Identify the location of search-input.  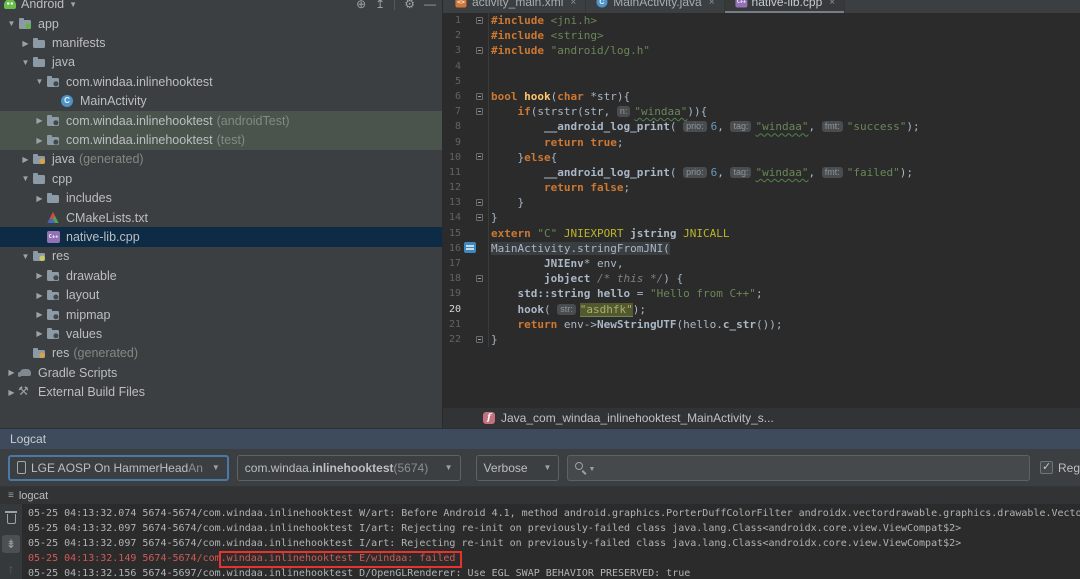
(809, 467).